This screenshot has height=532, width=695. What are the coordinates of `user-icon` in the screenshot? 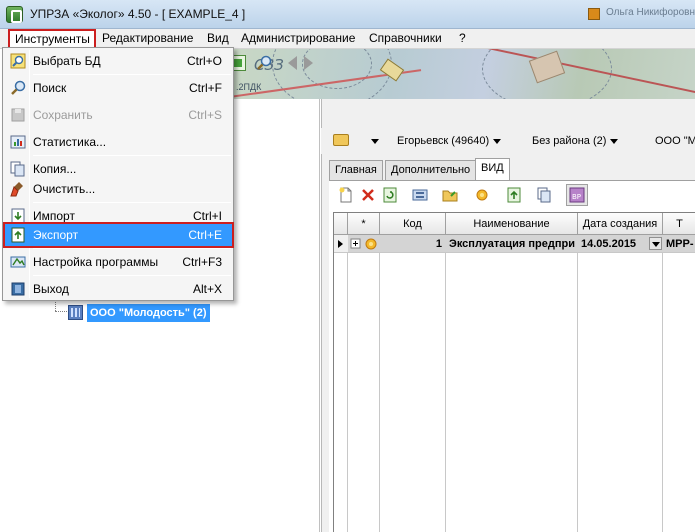 It's located at (594, 14).